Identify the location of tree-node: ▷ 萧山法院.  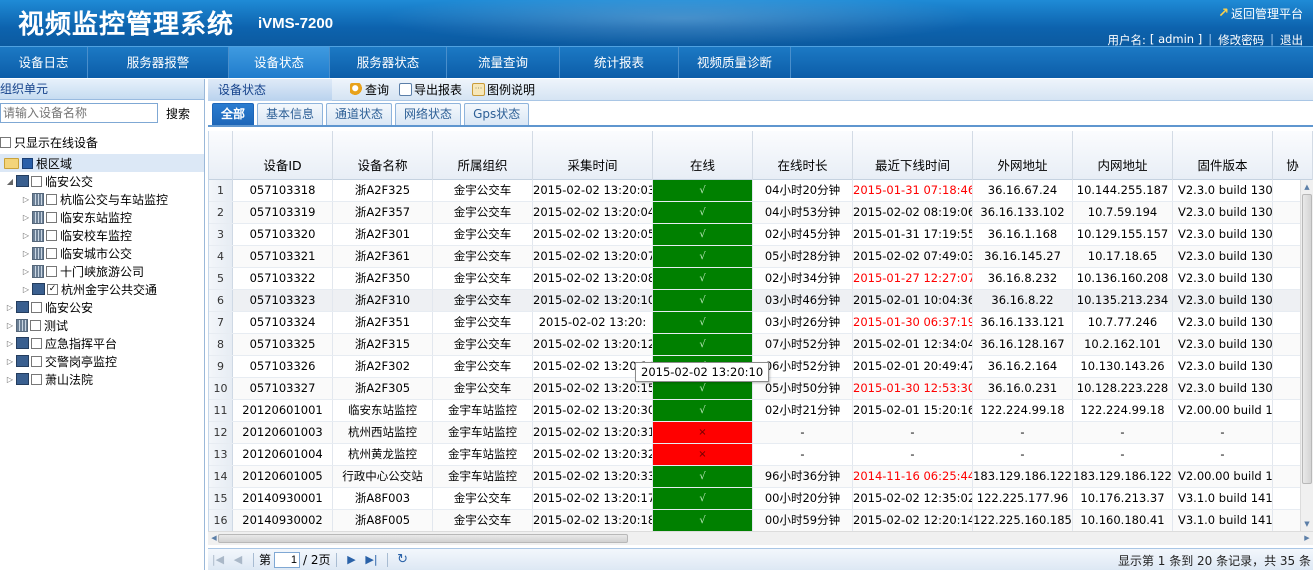
(102, 379).